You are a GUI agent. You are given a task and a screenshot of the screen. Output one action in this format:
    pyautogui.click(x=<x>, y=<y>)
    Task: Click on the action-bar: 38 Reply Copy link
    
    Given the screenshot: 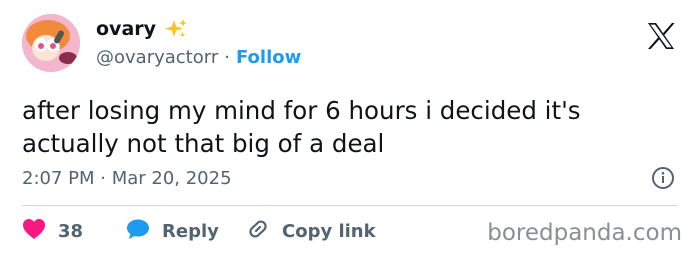 What is the action you would take?
    pyautogui.click(x=199, y=231)
    